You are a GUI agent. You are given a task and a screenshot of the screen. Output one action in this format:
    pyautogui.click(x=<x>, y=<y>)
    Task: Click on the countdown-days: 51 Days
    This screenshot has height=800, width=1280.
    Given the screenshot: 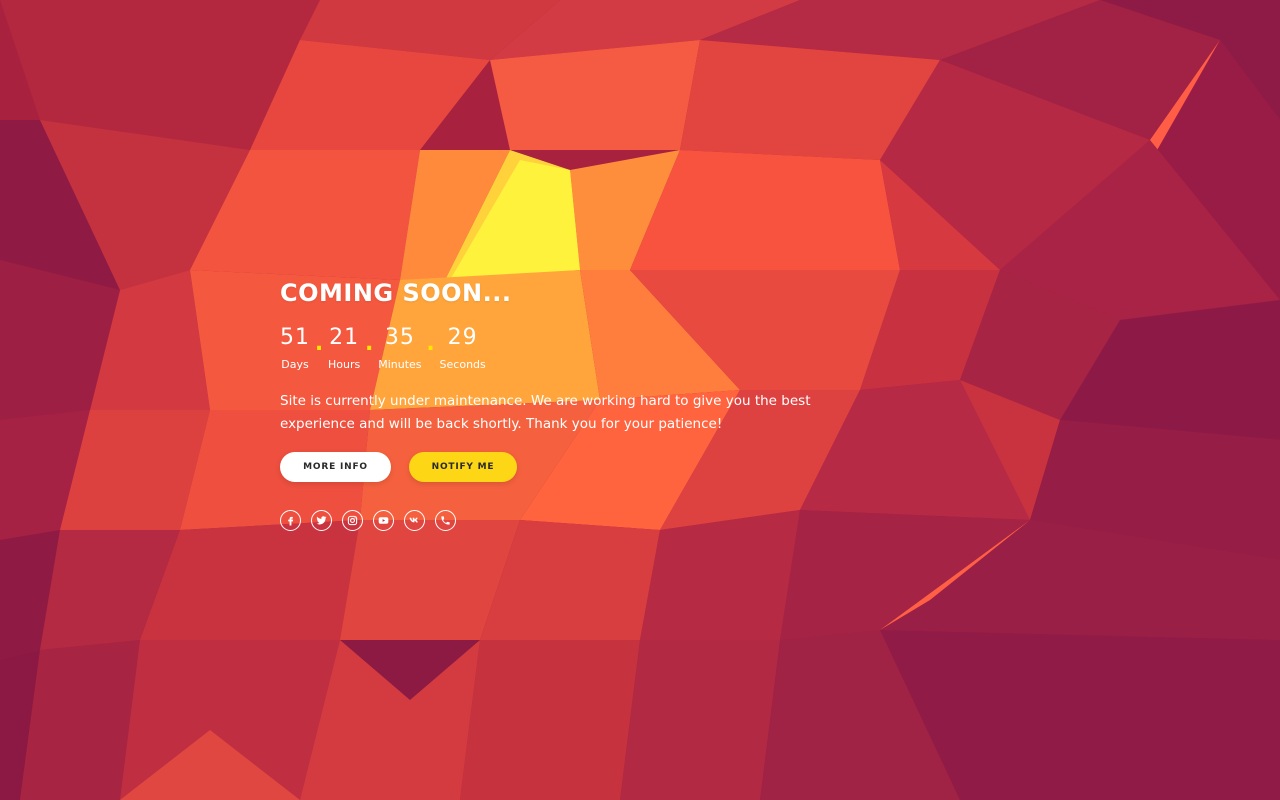 What is the action you would take?
    pyautogui.click(x=295, y=348)
    